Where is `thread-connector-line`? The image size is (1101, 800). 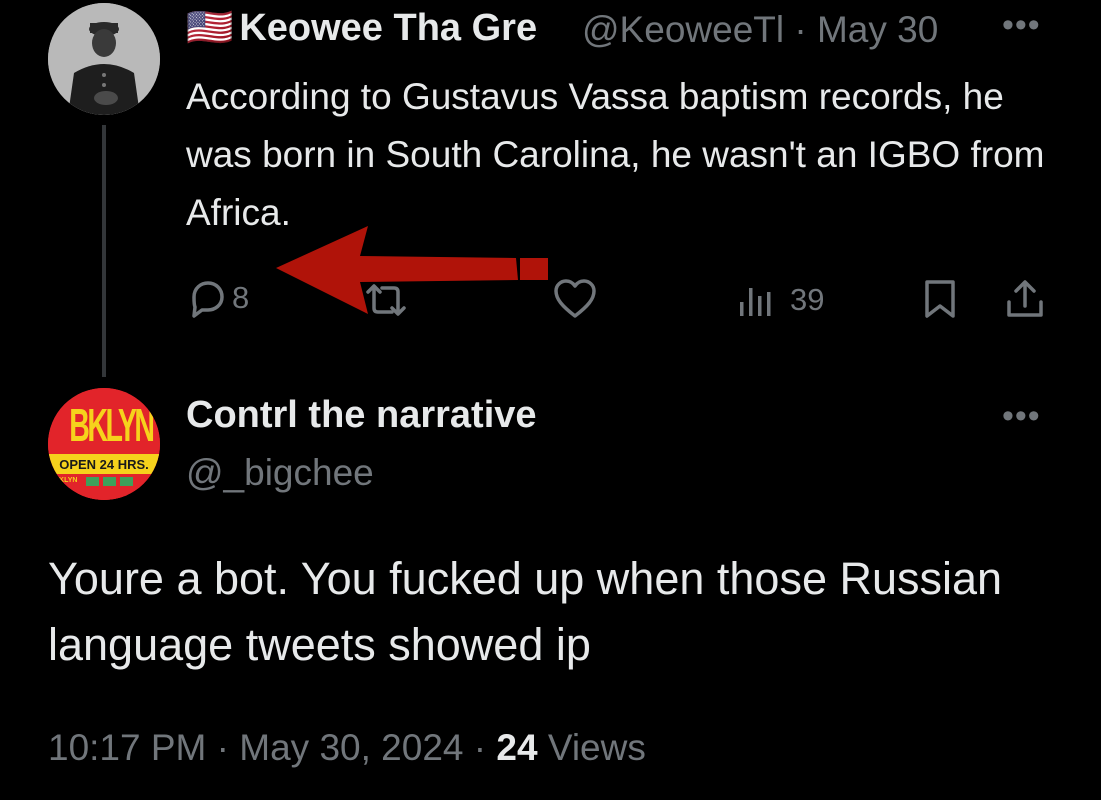
thread-connector-line is located at coordinates (104, 251).